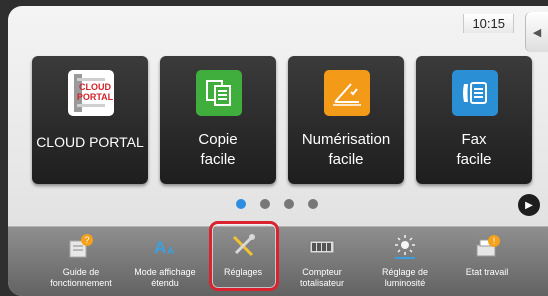 Image resolution: width=548 pixels, height=296 pixels. Describe the element at coordinates (474, 120) in the screenshot. I see `tile-fax-facile: Fax facile` at that location.